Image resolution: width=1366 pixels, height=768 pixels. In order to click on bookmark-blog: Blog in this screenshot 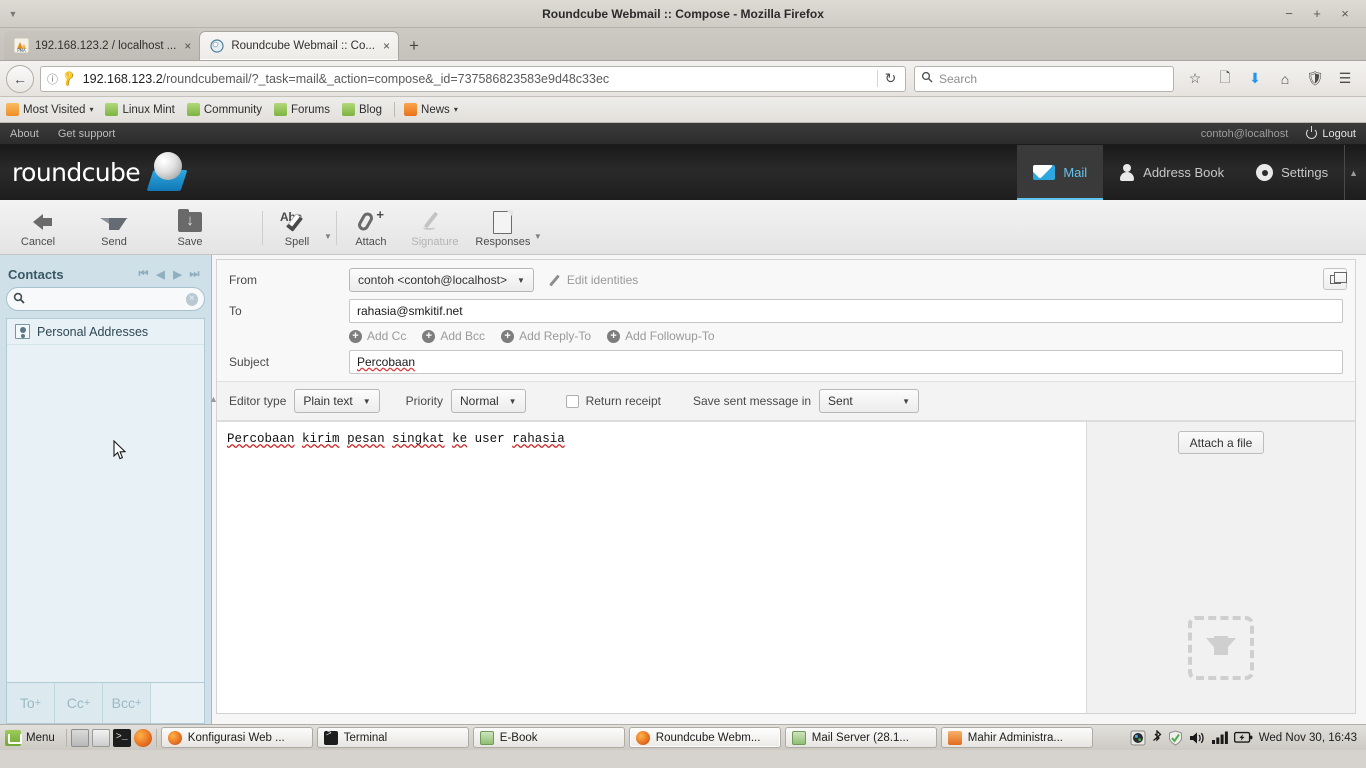, I will do `click(362, 109)`.